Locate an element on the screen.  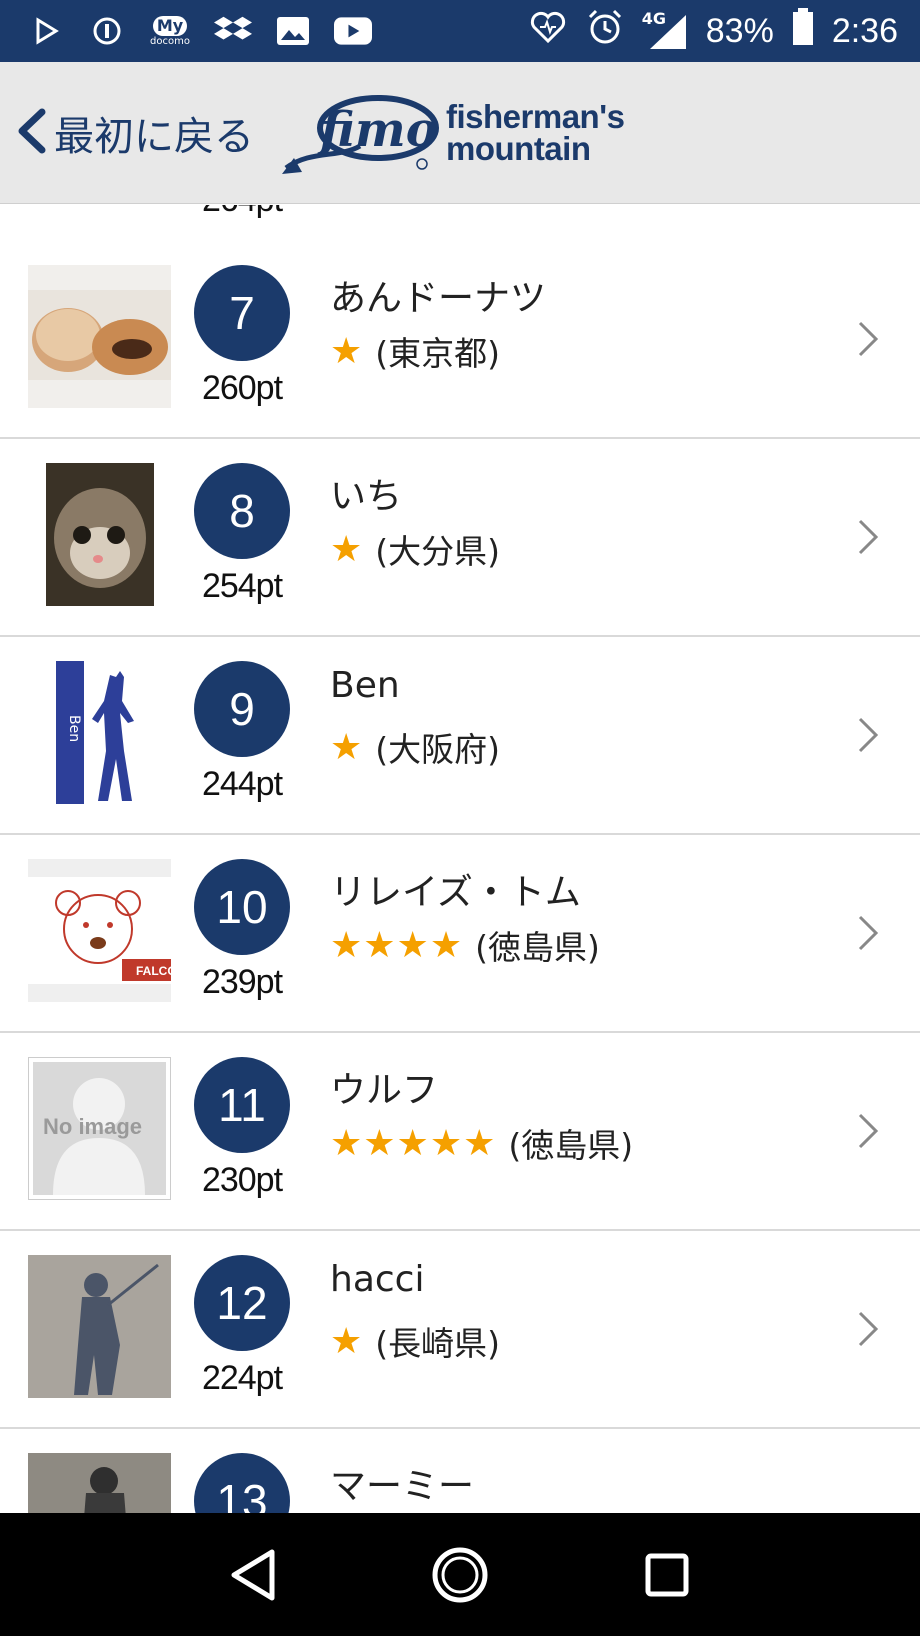
my-docomo-icon: My docomo is located at coordinates (170, 31).